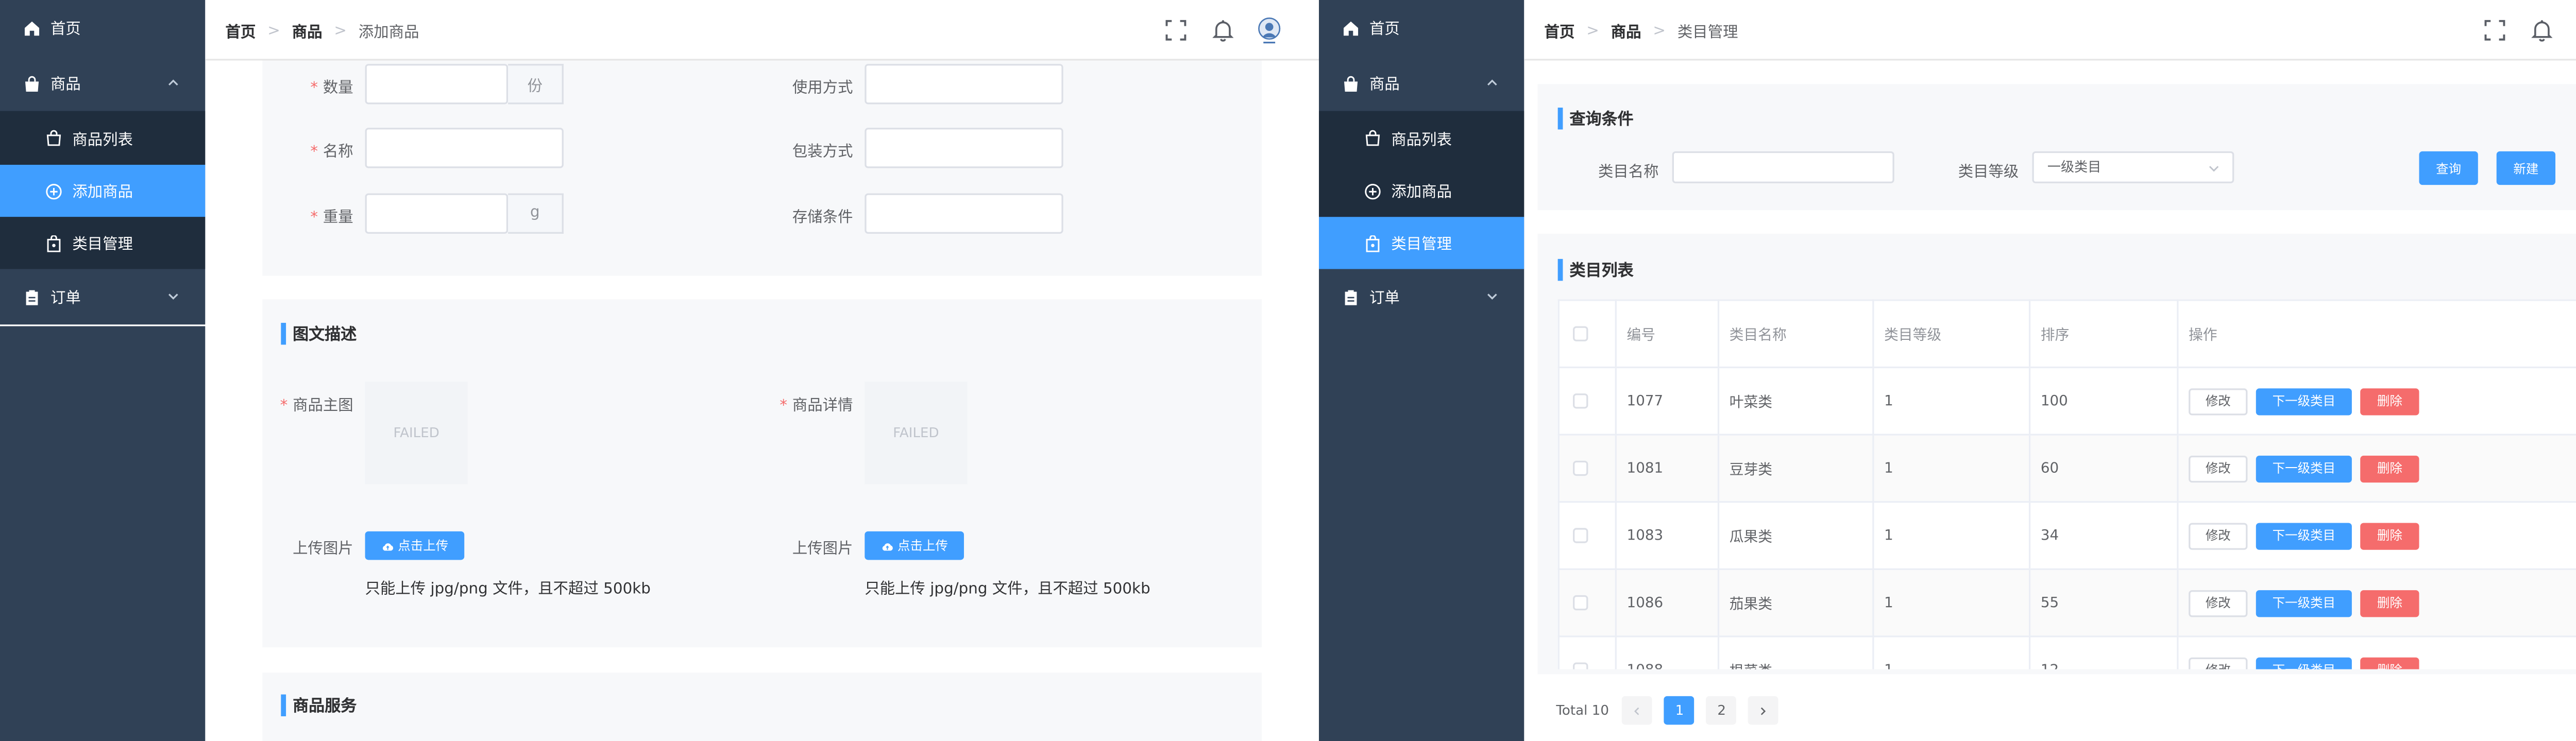  Describe the element at coordinates (1641, 31) in the screenshot. I see `breadcrumb: 首页 > 商品 > 类目管理` at that location.